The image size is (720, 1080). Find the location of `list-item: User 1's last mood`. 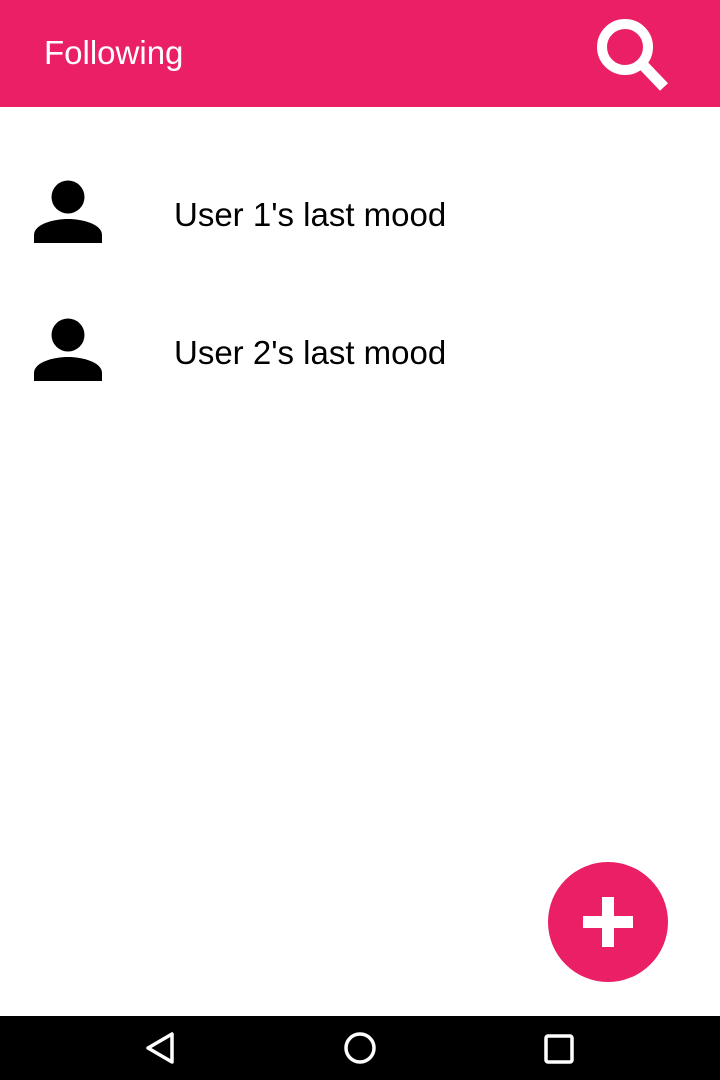

list-item: User 1's last mood is located at coordinates (360, 212).